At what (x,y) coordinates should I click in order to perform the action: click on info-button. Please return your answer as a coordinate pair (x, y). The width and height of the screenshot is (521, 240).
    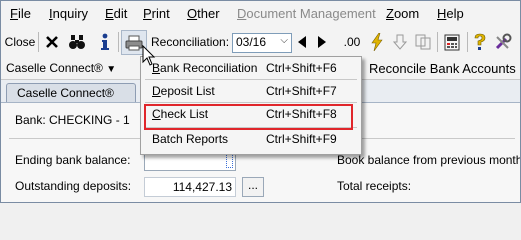
    Looking at the image, I should click on (105, 42).